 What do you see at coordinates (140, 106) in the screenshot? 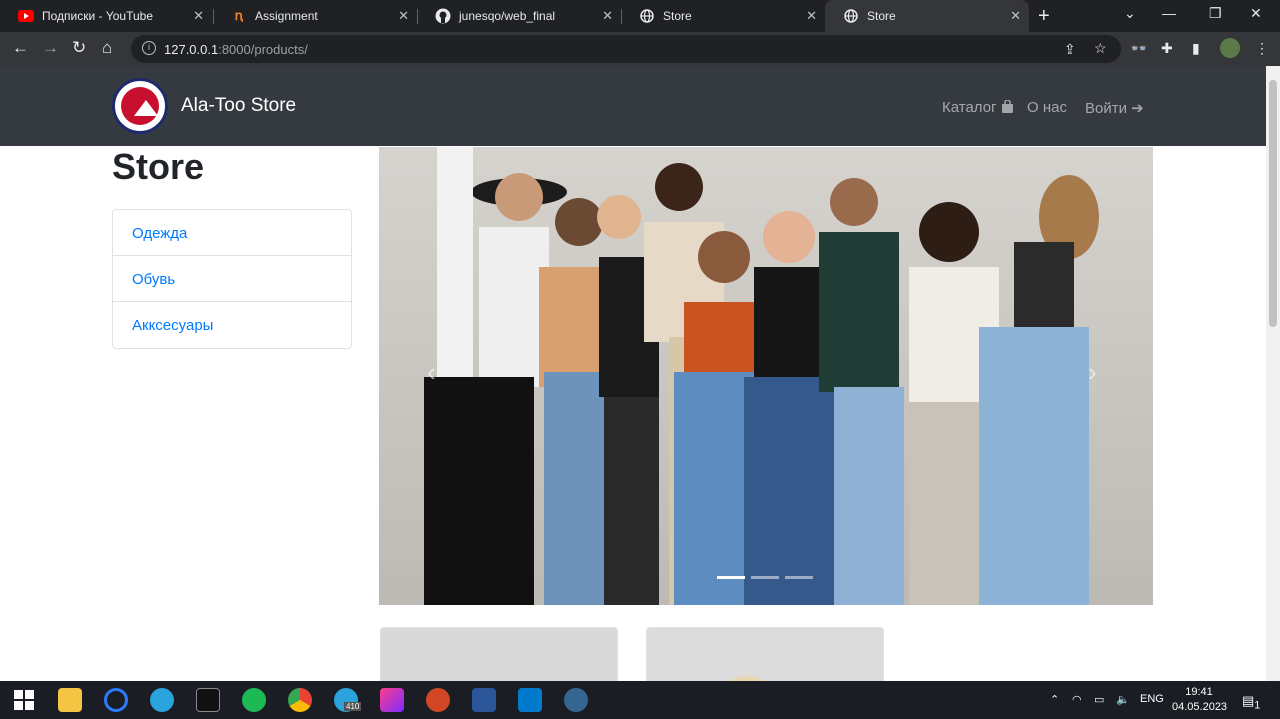
I see `ala-too-logo` at bounding box center [140, 106].